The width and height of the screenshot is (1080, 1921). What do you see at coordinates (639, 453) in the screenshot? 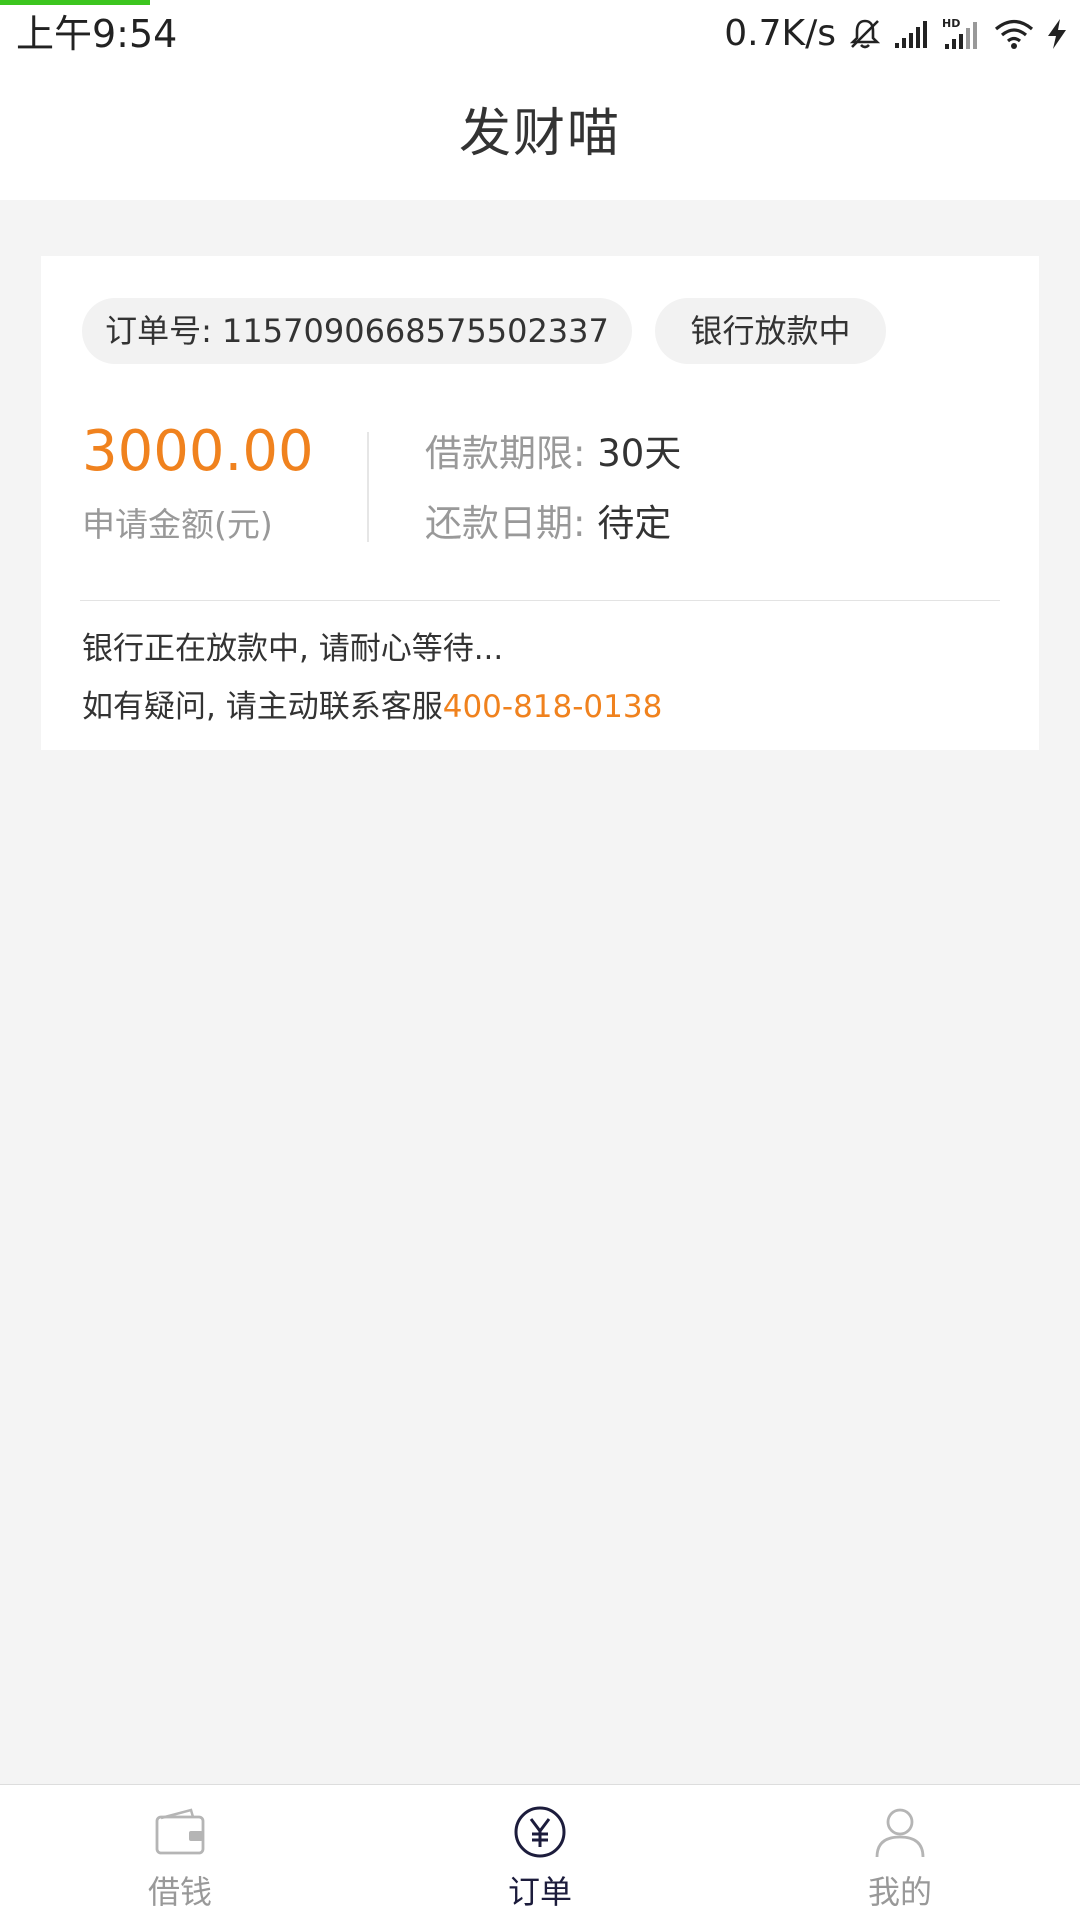
I see `loan-term-value: 30天` at bounding box center [639, 453].